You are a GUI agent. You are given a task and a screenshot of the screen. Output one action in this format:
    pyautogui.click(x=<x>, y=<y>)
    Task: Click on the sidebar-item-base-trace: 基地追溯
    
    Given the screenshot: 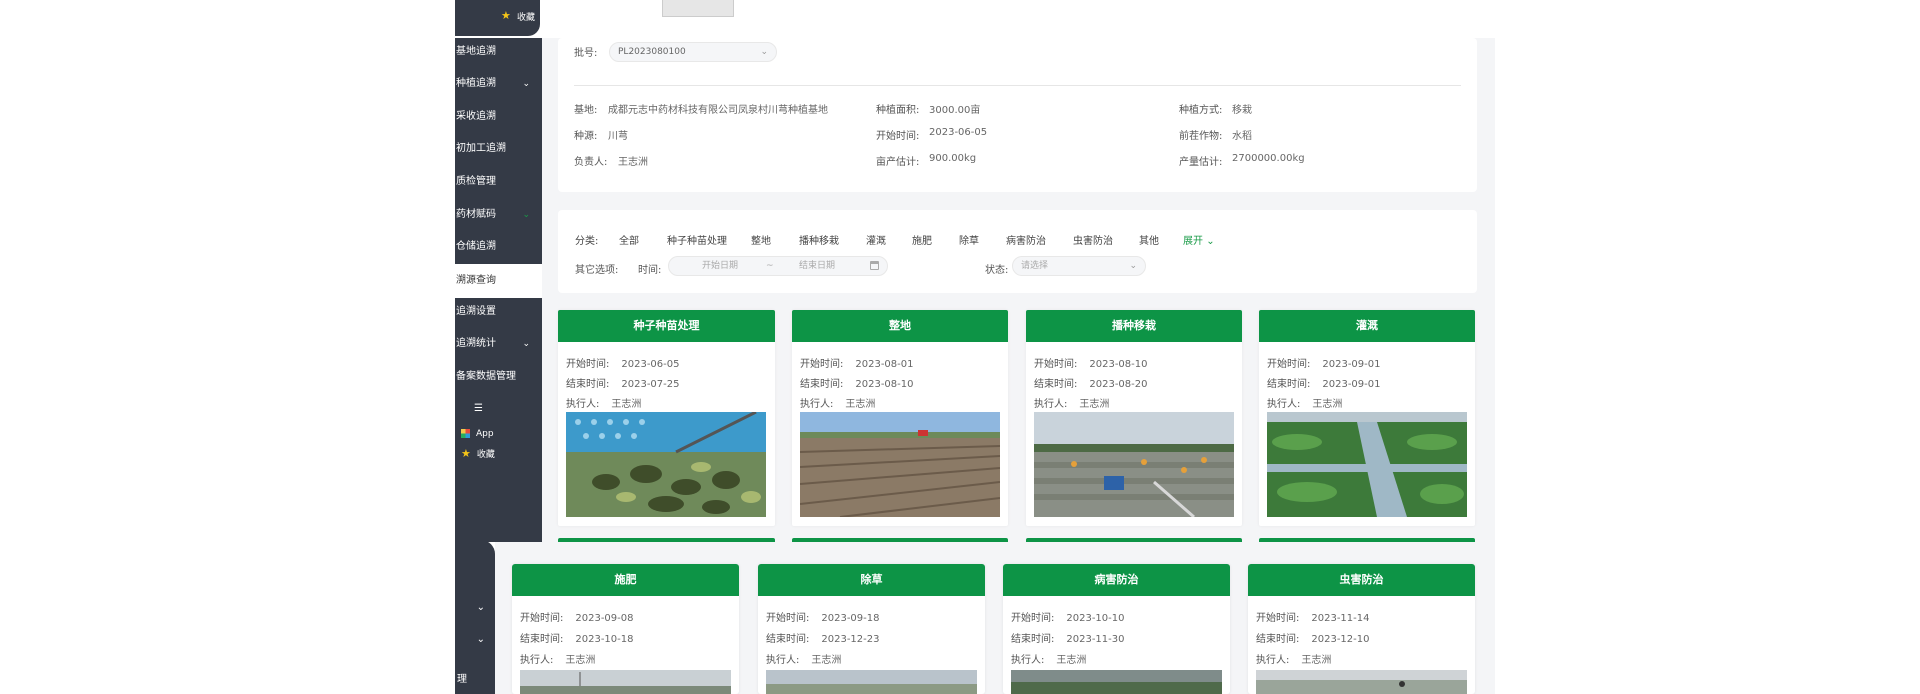 What is the action you would take?
    pyautogui.click(x=498, y=52)
    